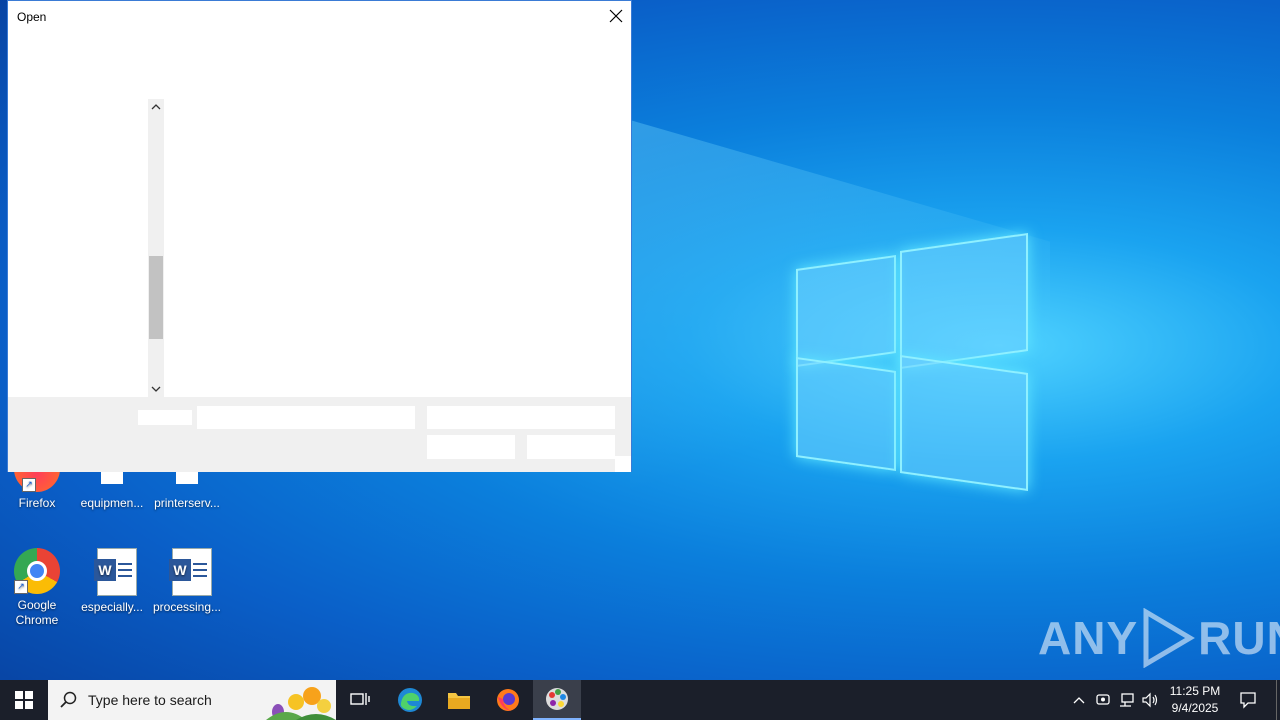 The image size is (1280, 720). What do you see at coordinates (1195, 691) in the screenshot?
I see `clock-time: 11:25 PM` at bounding box center [1195, 691].